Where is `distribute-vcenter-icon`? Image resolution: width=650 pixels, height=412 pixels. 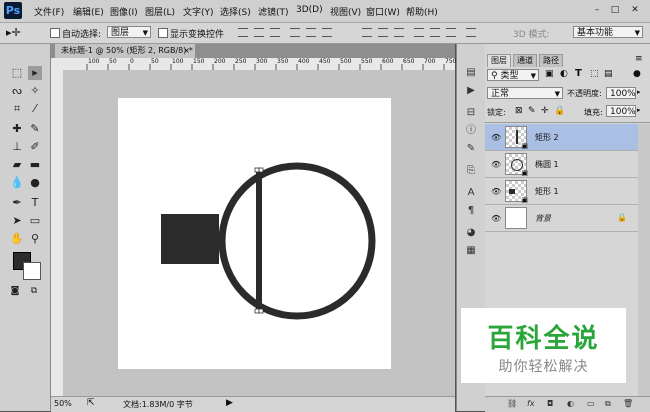 distribute-vcenter-icon is located at coordinates (383, 32).